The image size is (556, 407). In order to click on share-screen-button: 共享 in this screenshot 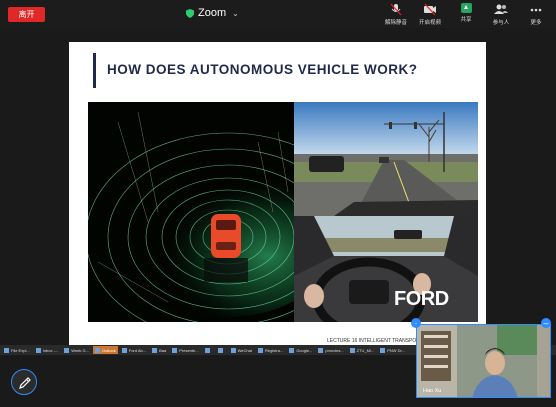, I will do `click(466, 13)`.